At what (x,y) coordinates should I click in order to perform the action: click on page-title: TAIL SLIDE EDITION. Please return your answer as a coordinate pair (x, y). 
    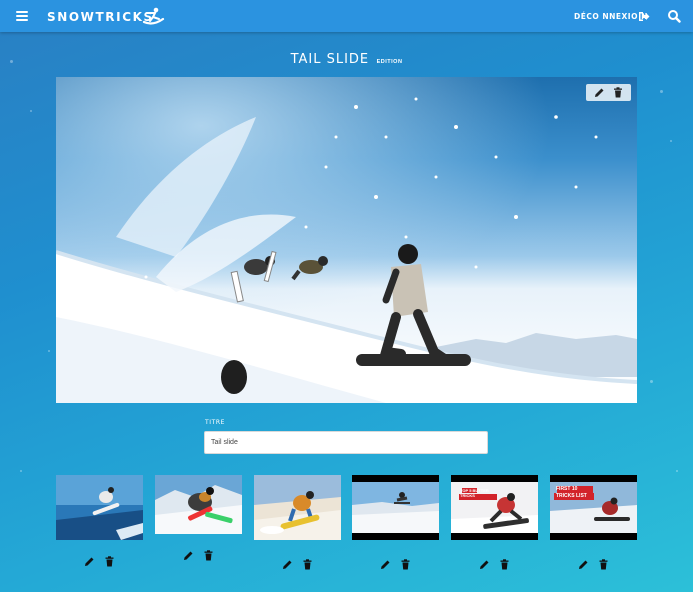
    Looking at the image, I should click on (346, 59).